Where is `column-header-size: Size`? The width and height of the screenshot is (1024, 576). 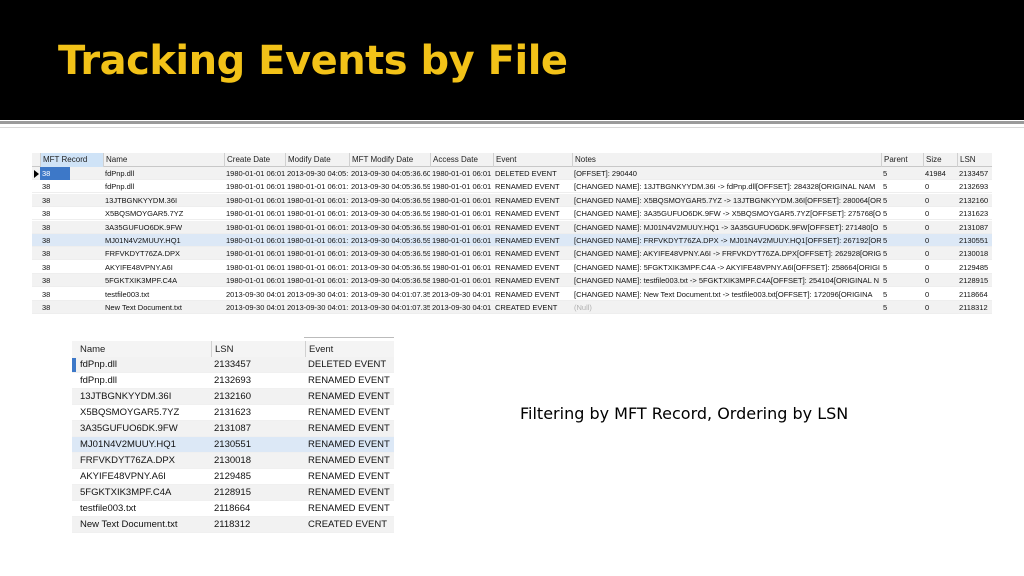
column-header-size: Size is located at coordinates (940, 160).